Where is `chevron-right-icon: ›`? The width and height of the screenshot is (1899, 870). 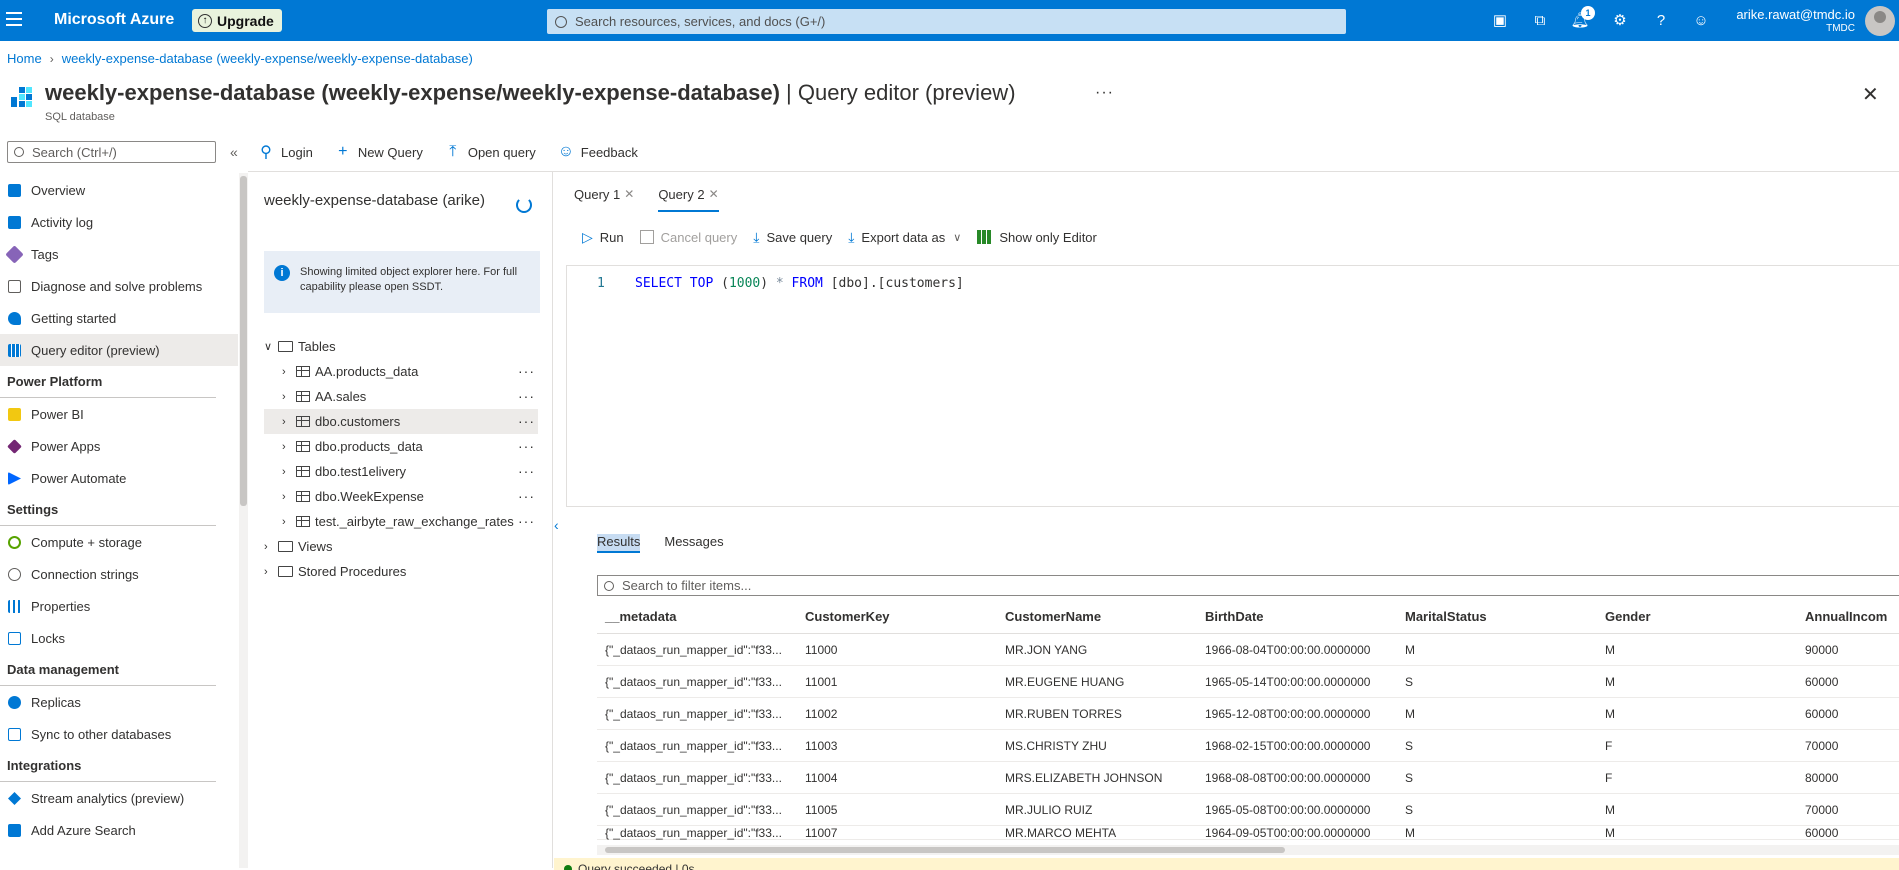
chevron-right-icon: › is located at coordinates (284, 371).